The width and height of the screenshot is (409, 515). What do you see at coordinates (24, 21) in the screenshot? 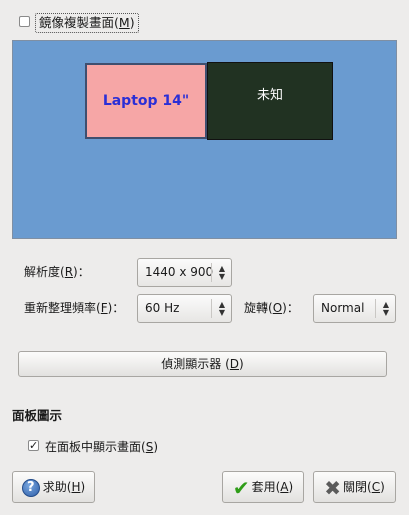
I see `mirror-checkbox` at bounding box center [24, 21].